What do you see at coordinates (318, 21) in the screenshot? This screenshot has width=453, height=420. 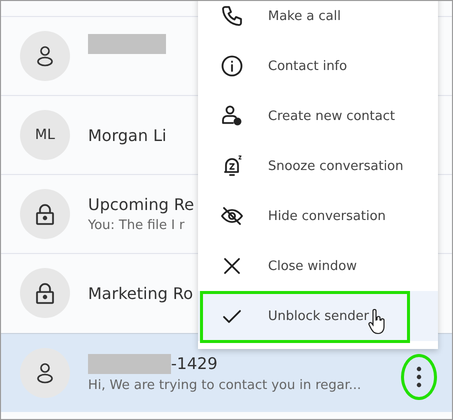 I see `menu-item: Make a call` at bounding box center [318, 21].